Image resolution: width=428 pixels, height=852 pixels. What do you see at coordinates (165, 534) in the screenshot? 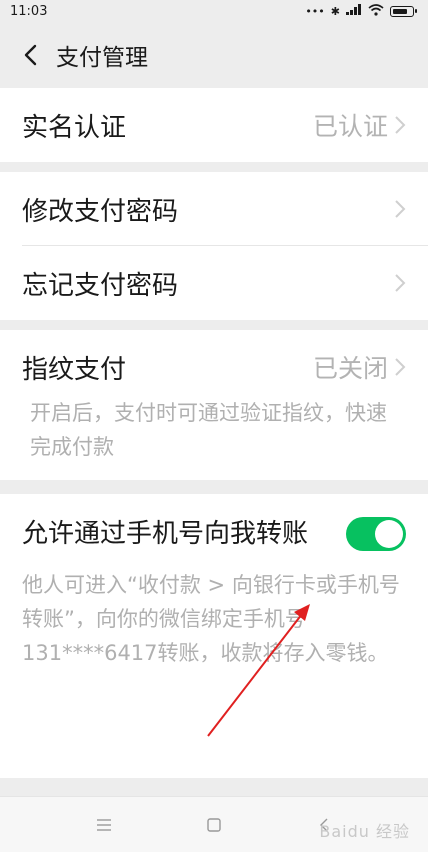
I see `phone-transfer-label: 允许通过手机号向我转账` at bounding box center [165, 534].